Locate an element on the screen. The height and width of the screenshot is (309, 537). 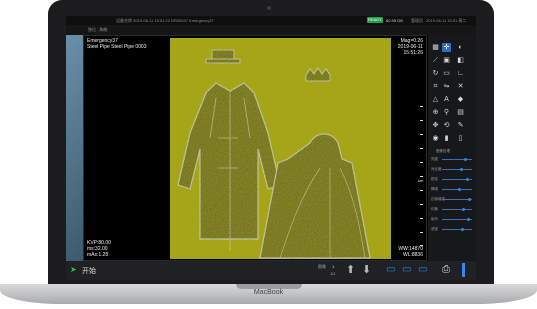
crop-icon: ⌗ is located at coordinates (435, 86).